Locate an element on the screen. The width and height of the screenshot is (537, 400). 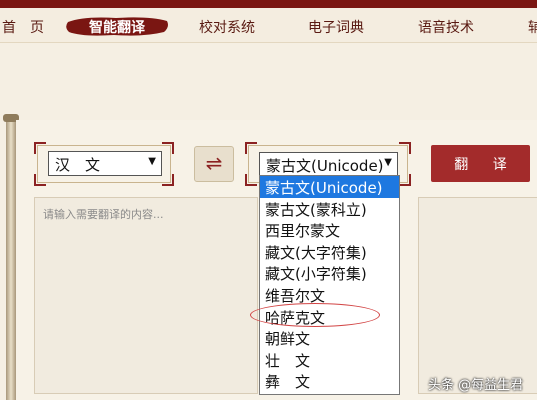
source-language-value: 汉 文 is located at coordinates (78, 165).